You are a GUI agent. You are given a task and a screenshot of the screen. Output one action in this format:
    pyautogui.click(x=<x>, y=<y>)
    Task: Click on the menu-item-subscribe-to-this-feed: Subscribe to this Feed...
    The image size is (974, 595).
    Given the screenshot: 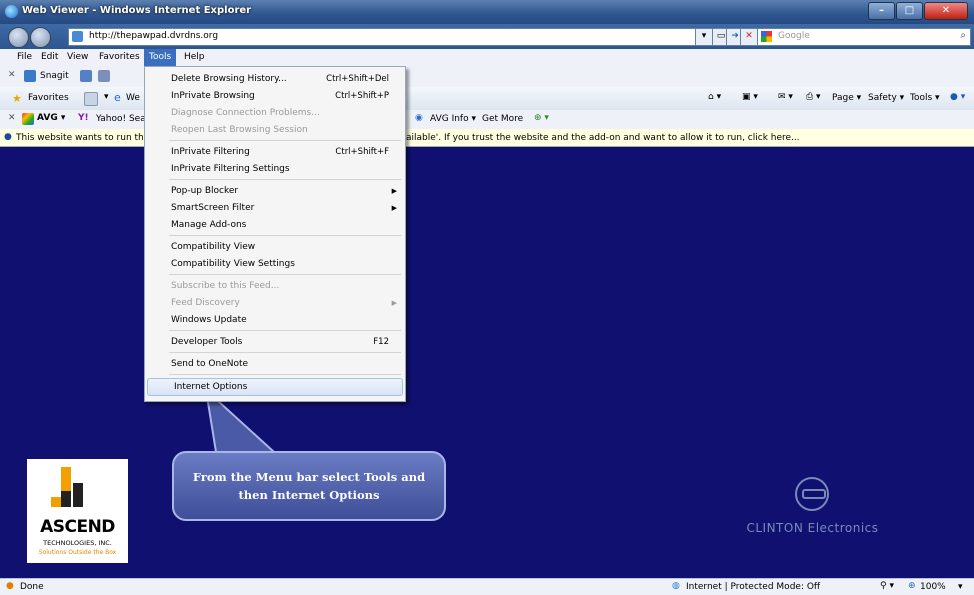 What is the action you would take?
    pyautogui.click(x=275, y=286)
    